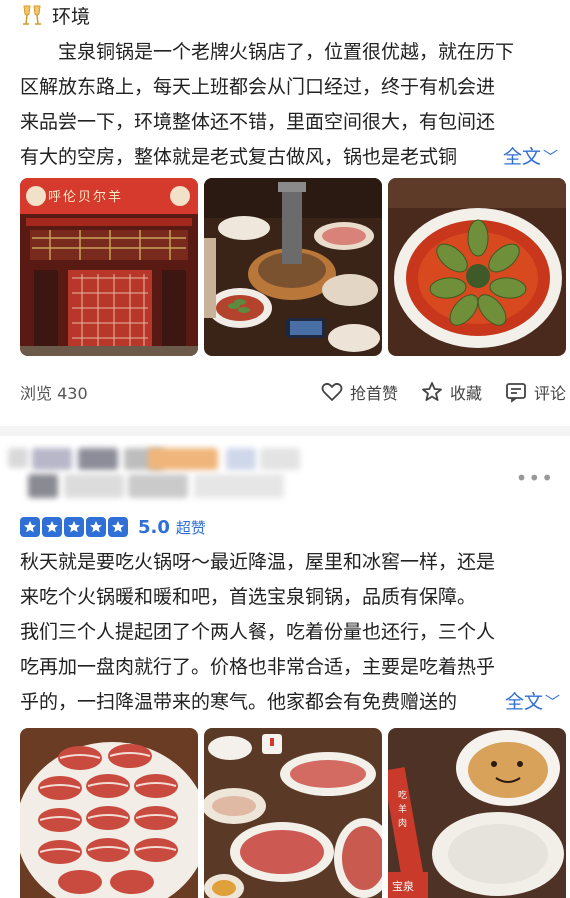 This screenshot has height=898, width=570. Describe the element at coordinates (109, 267) in the screenshot. I see `restaurant-storefront-photo: 呼伦贝尔羊` at that location.